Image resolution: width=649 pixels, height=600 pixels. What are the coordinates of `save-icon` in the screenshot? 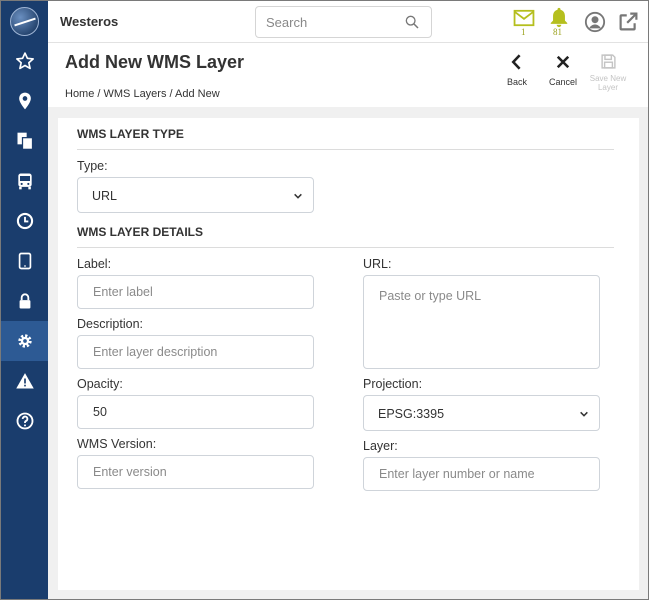 It's located at (608, 61).